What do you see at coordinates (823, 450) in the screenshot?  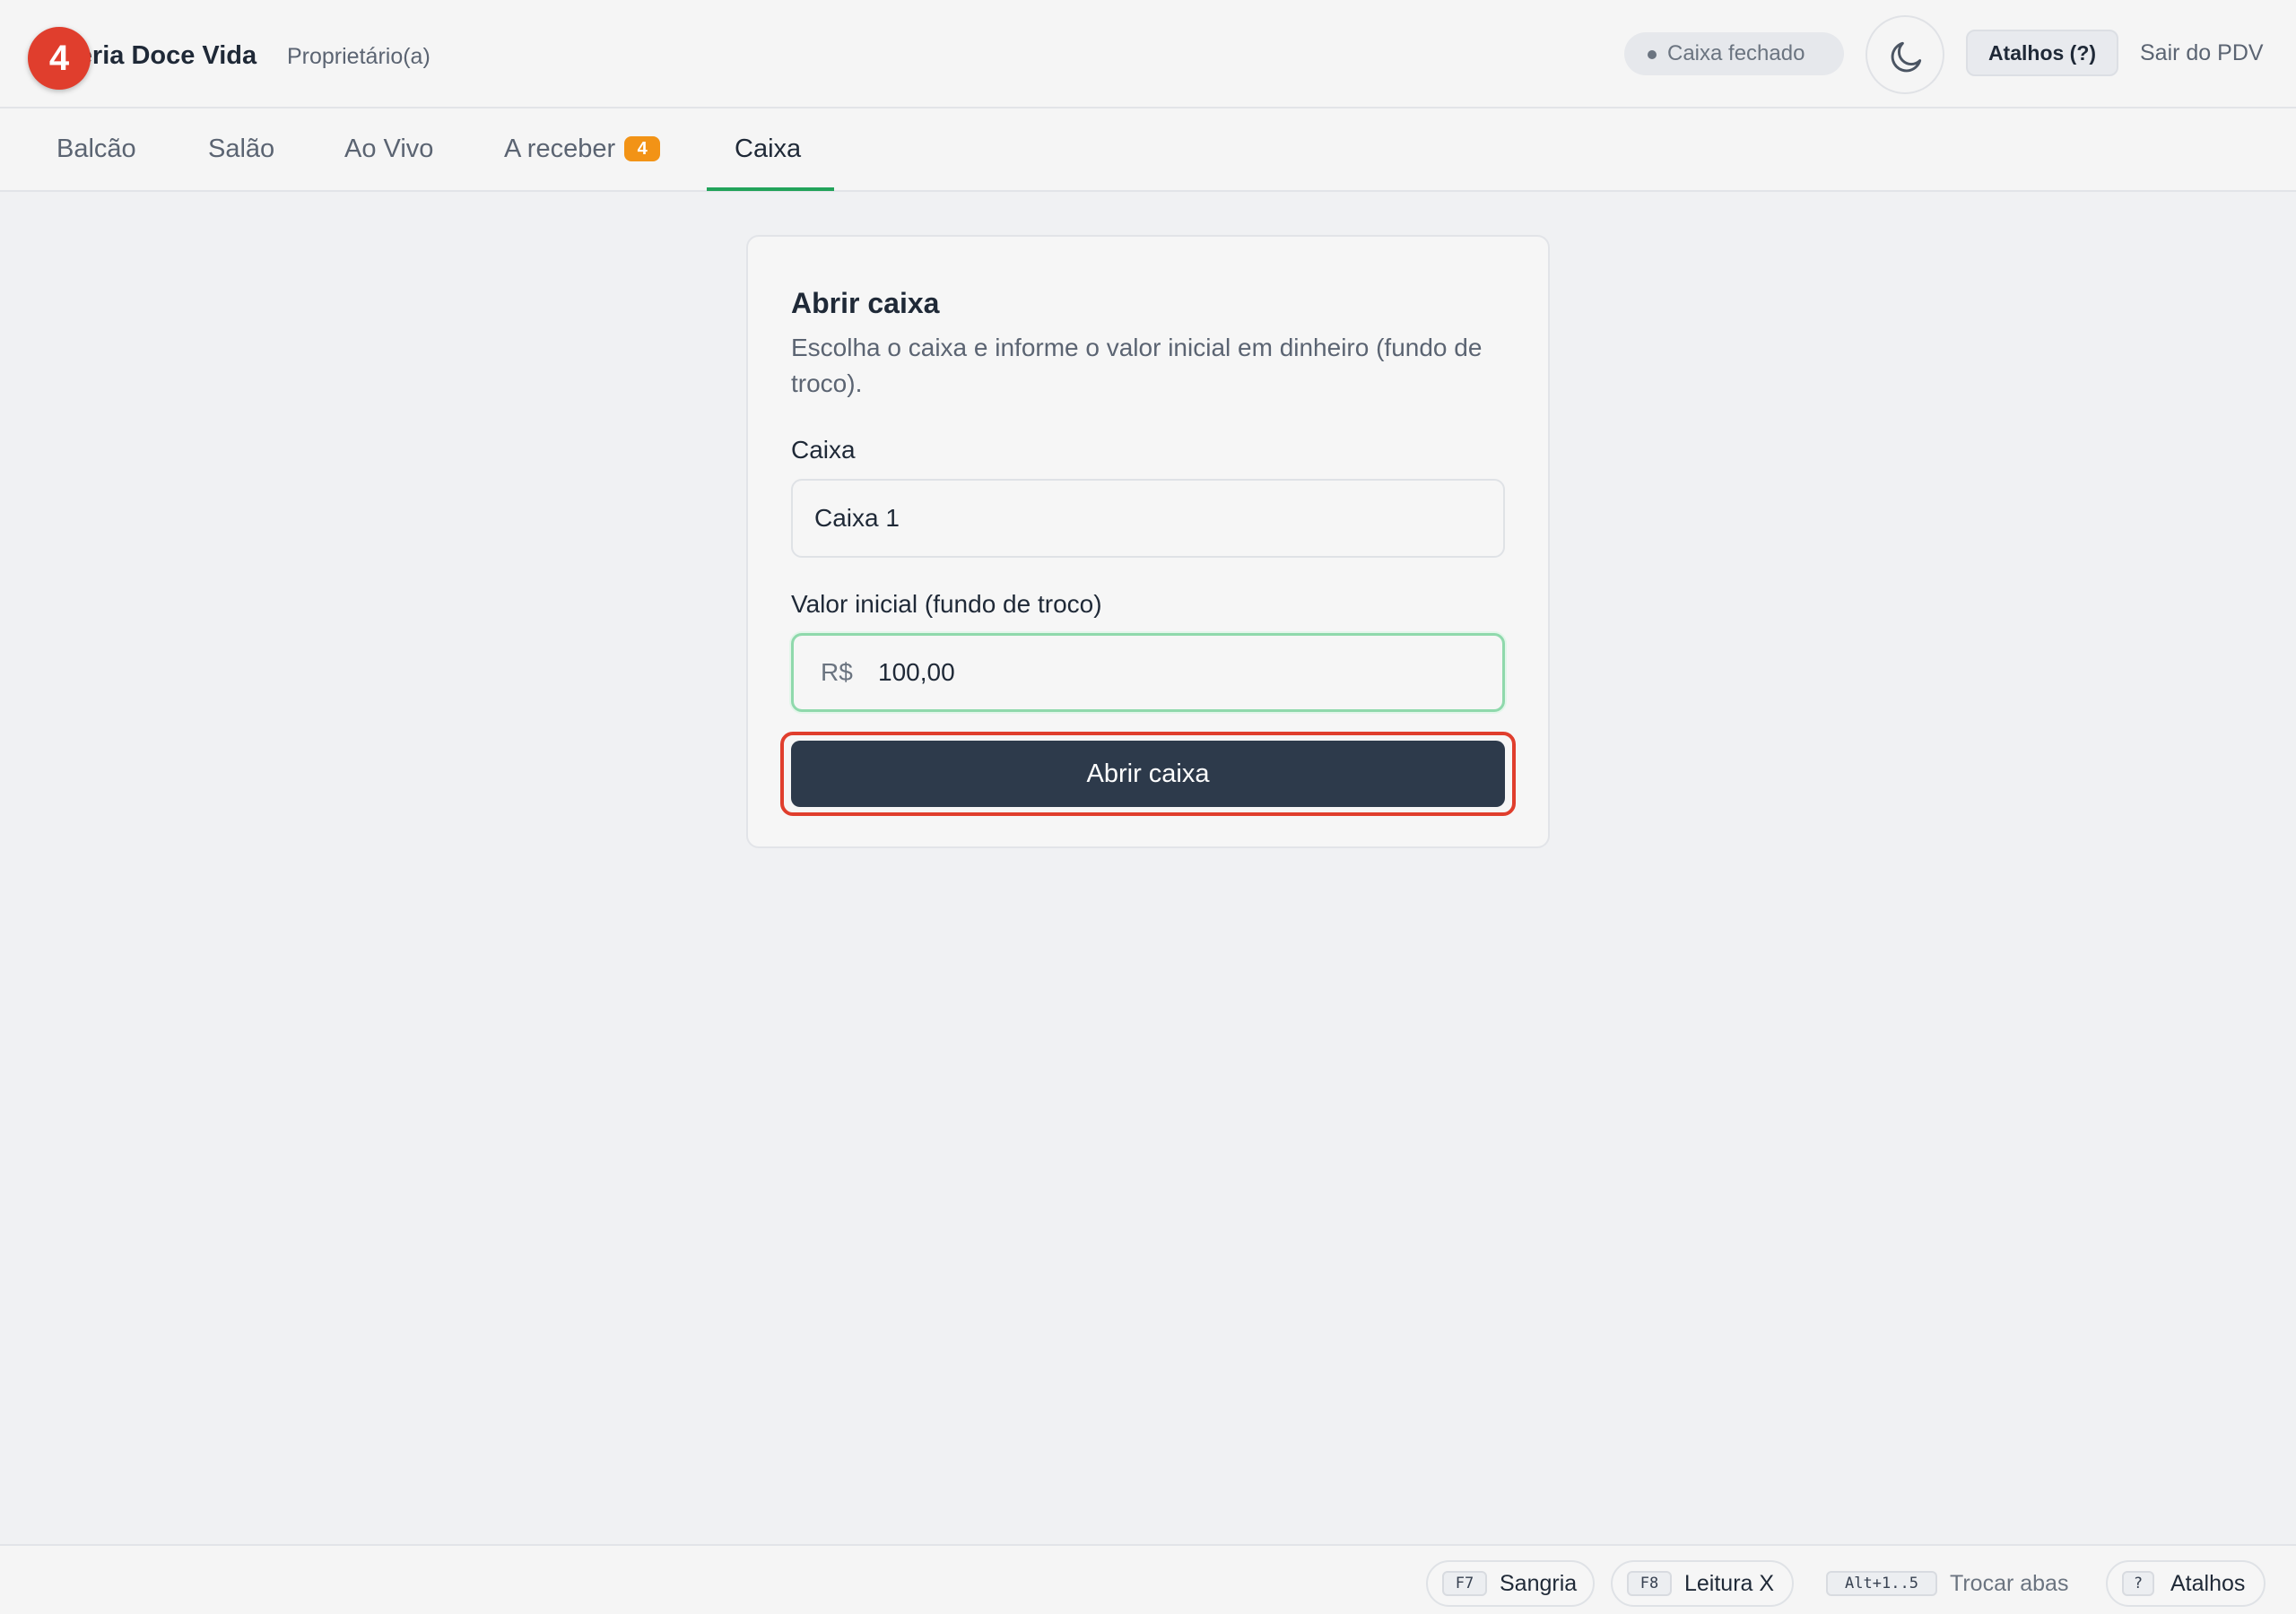 I see `register-label: Caixa` at bounding box center [823, 450].